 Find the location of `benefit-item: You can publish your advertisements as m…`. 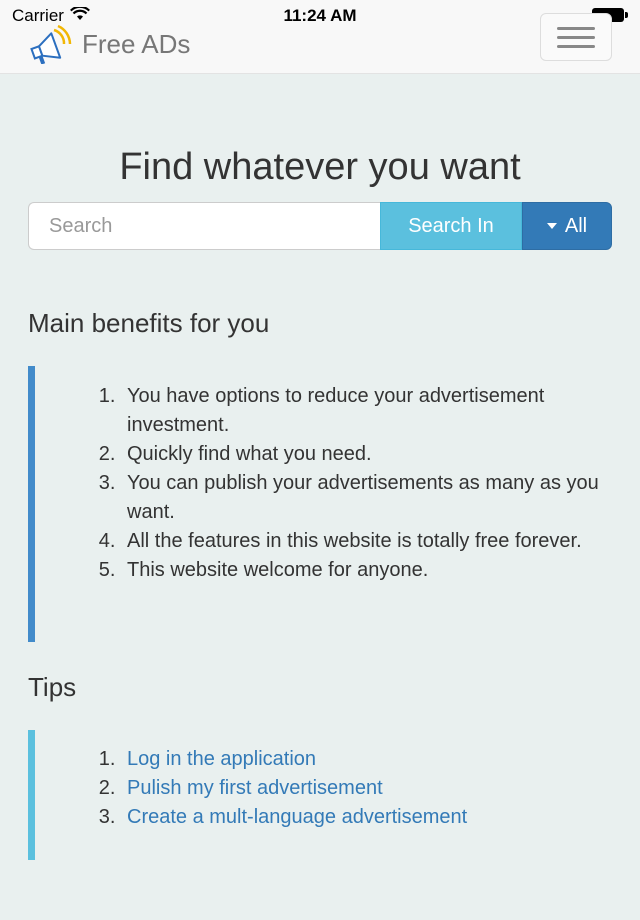

benefit-item: You can publish your advertisements as m… is located at coordinates (366, 498).